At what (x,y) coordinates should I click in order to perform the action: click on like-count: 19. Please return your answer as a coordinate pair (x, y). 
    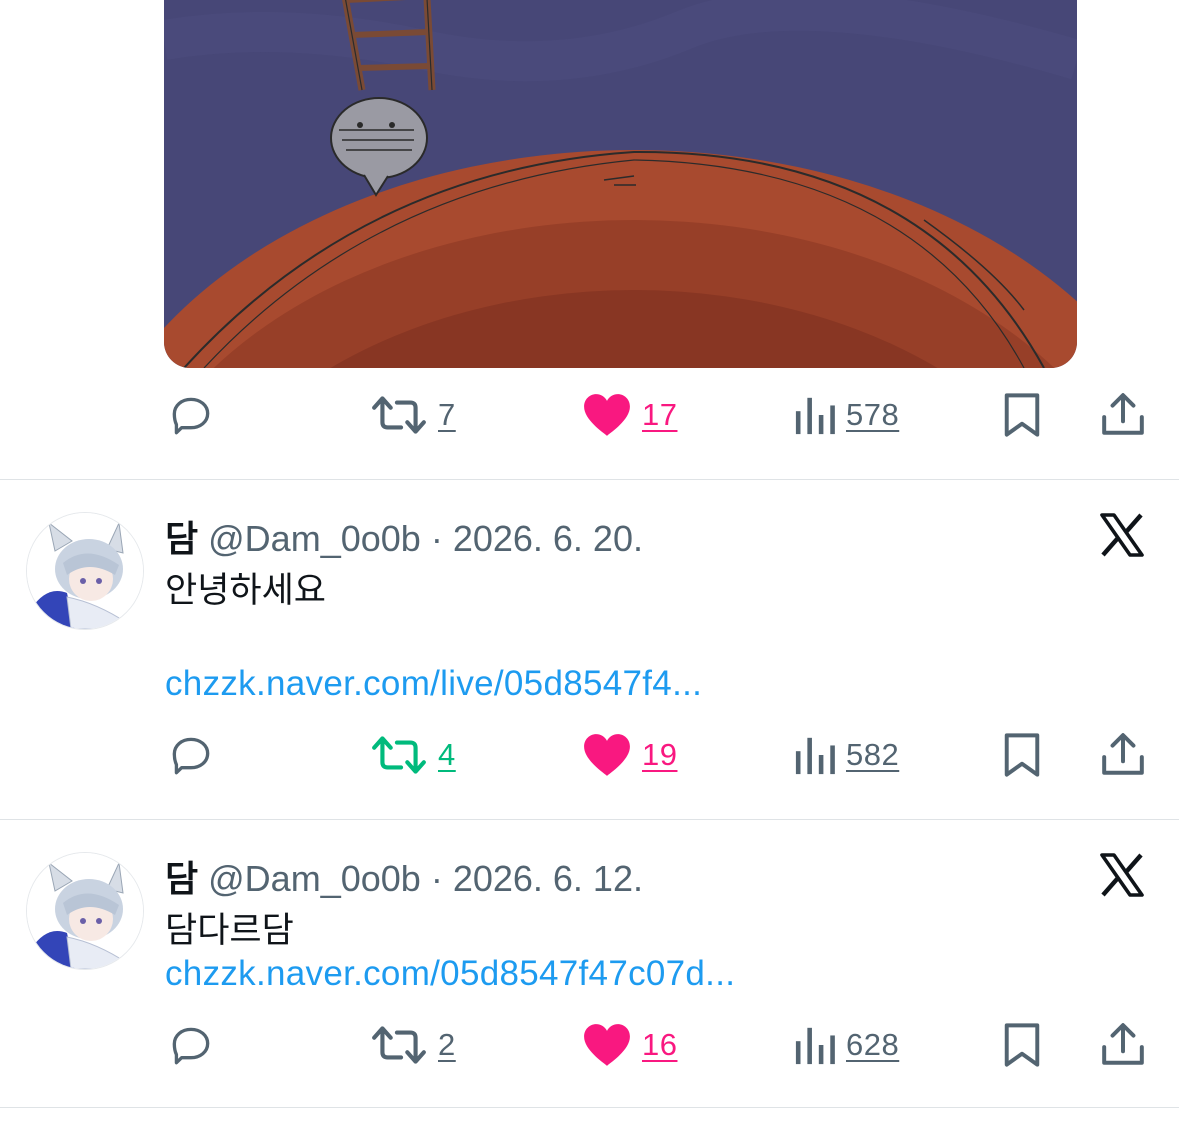
    Looking at the image, I should click on (660, 754).